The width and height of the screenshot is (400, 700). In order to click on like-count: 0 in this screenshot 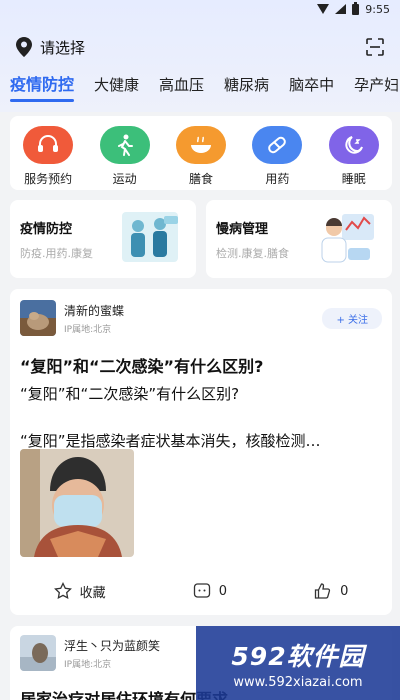, I will do `click(344, 591)`.